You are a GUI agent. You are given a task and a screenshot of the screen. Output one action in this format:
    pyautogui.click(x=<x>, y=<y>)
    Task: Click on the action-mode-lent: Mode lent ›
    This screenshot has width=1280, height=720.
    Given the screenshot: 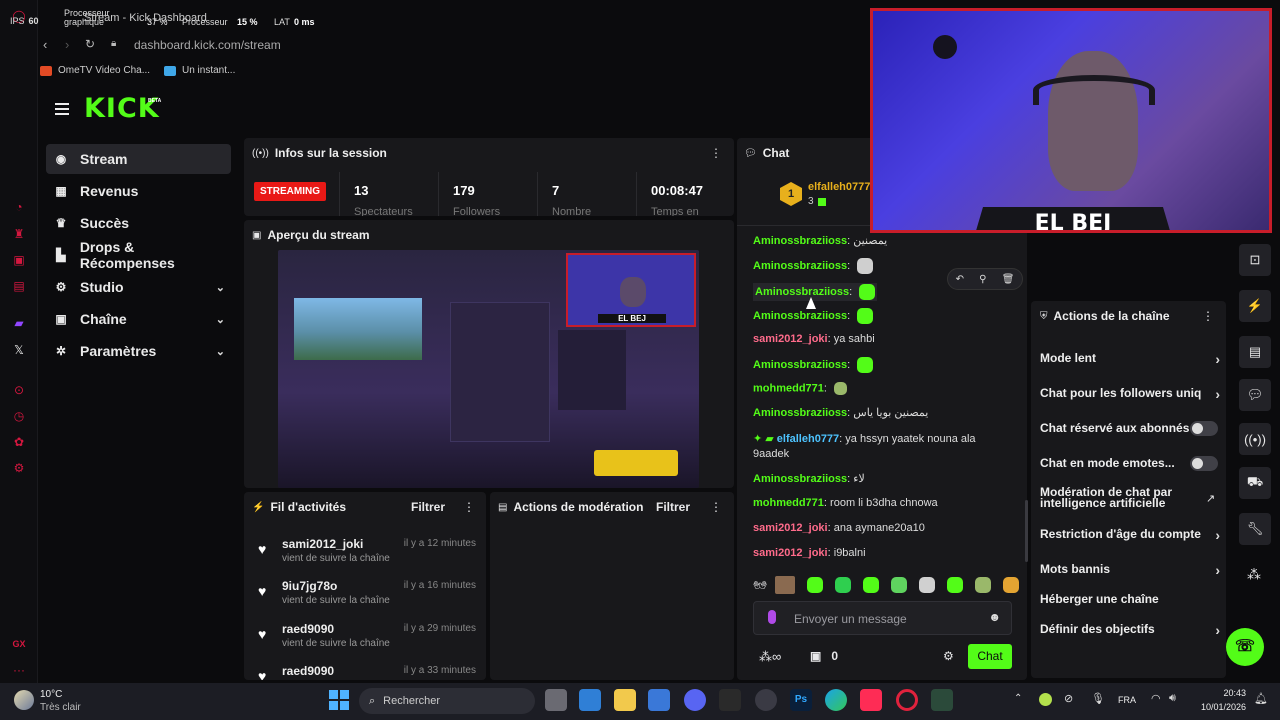 What is the action you would take?
    pyautogui.click(x=1130, y=359)
    